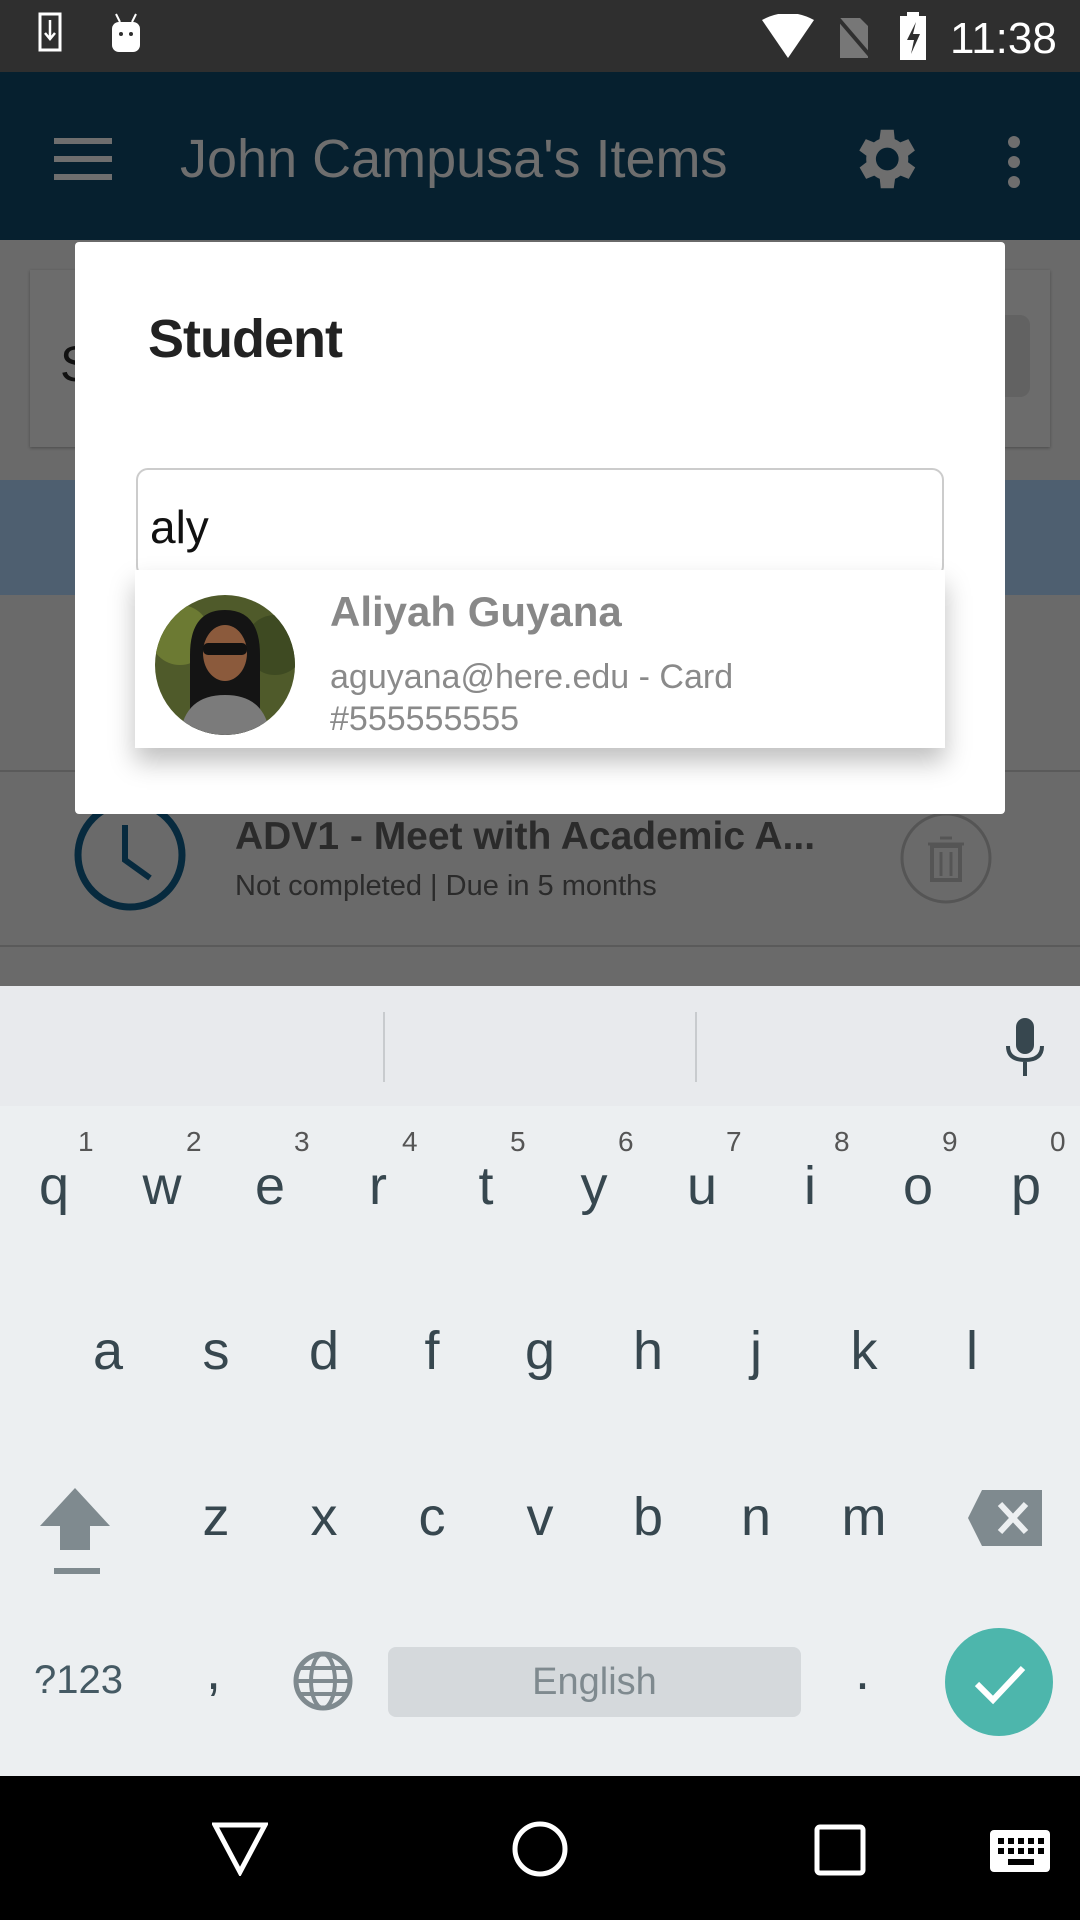  Describe the element at coordinates (756, 1351) in the screenshot. I see `key-j: j` at that location.